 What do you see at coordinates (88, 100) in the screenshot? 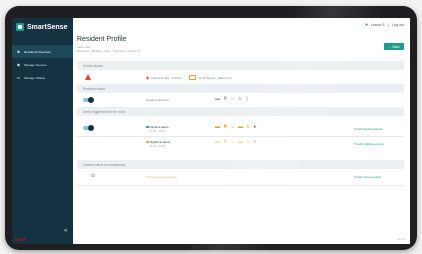
I see `resident-status-toggle` at bounding box center [88, 100].